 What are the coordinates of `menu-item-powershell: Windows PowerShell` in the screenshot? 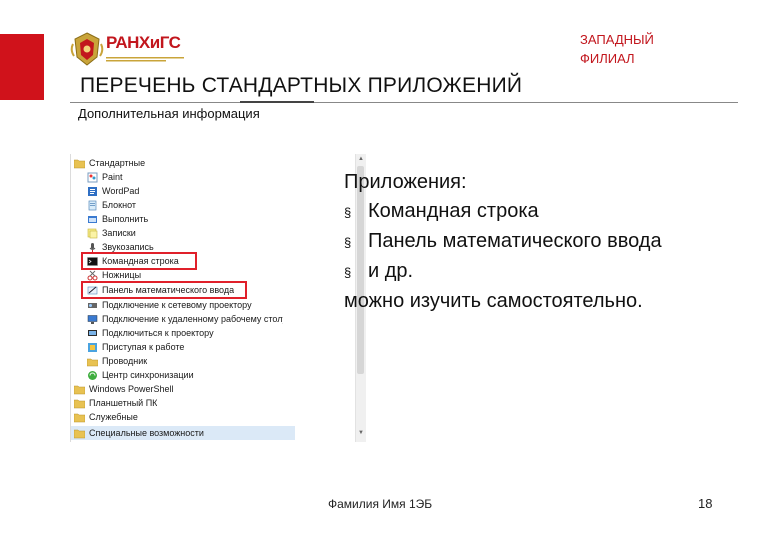 It's located at (177, 389).